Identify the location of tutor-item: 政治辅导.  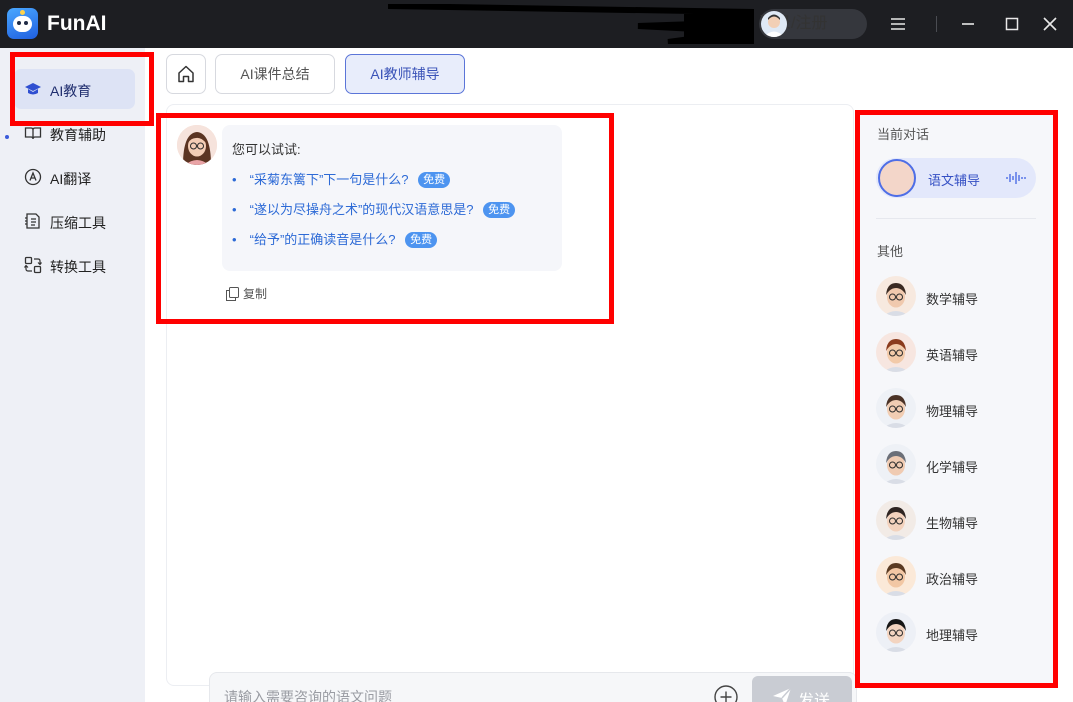
(956, 578).